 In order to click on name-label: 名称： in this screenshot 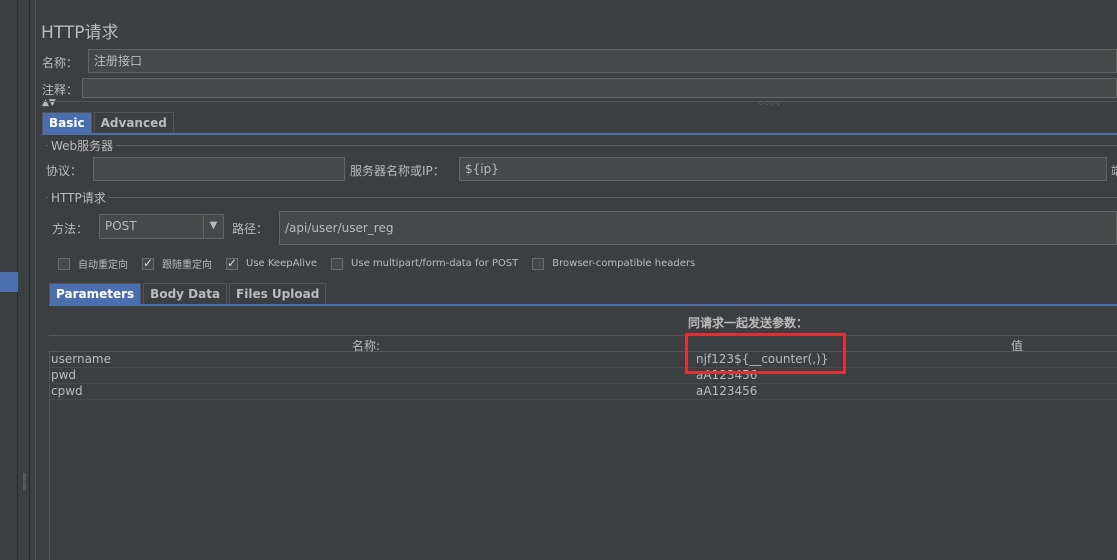, I will do `click(60, 63)`.